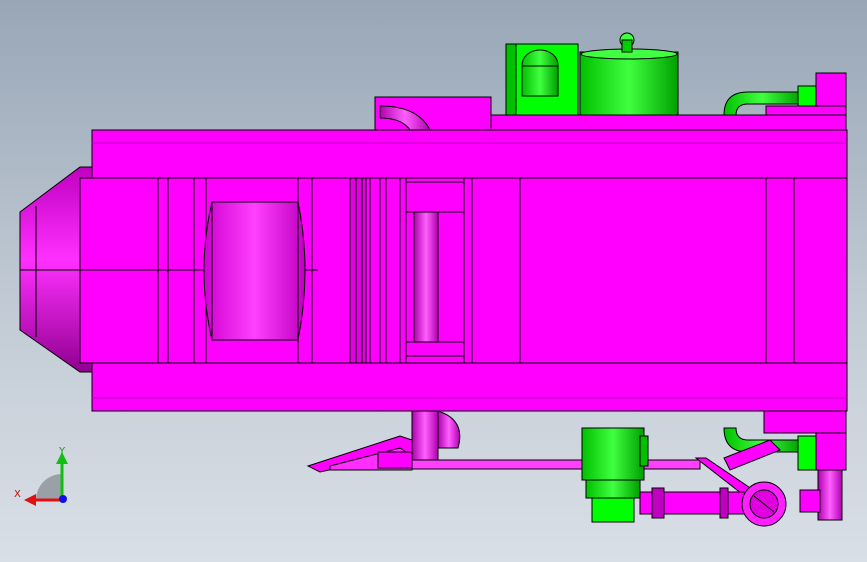 Image resolution: width=867 pixels, height=562 pixels. Describe the element at coordinates (17, 494) in the screenshot. I see `x-axis-label: X` at that location.